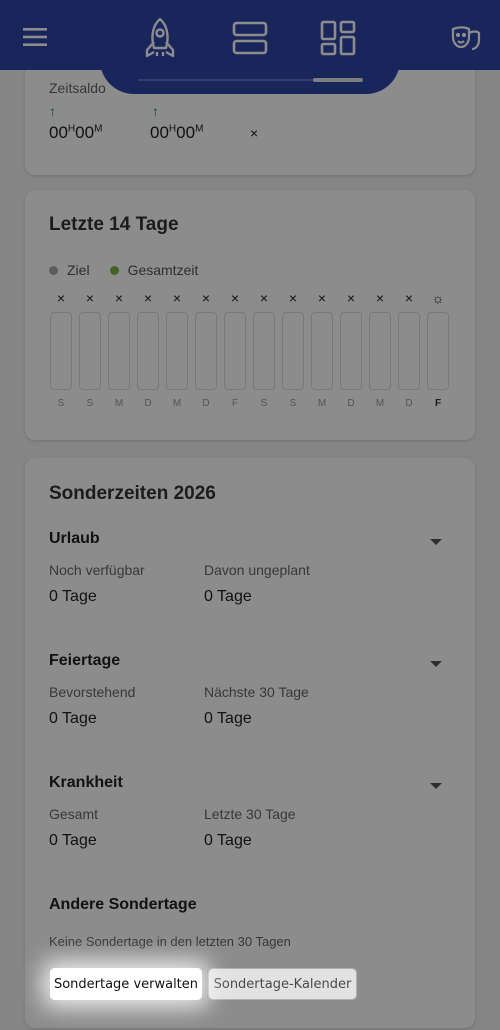 The width and height of the screenshot is (500, 1030). What do you see at coordinates (225, 80) in the screenshot?
I see `tab-track` at bounding box center [225, 80].